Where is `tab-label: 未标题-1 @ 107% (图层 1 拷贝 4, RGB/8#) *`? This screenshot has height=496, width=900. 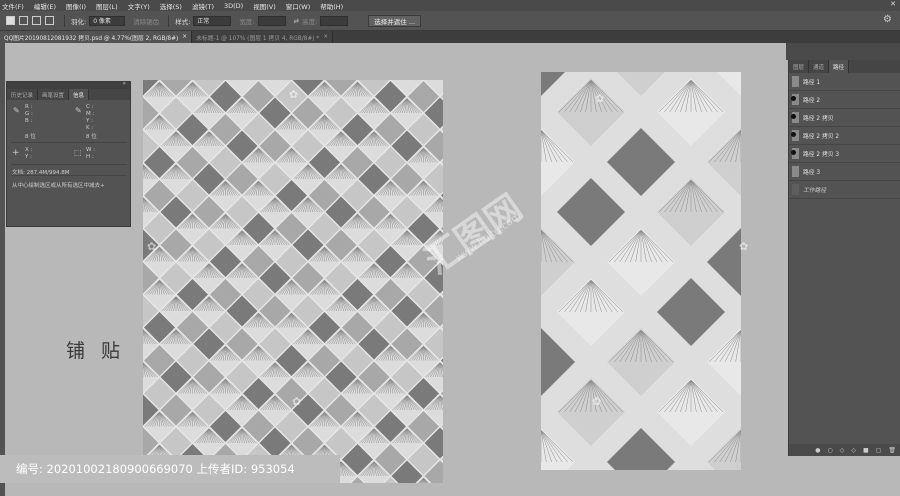
tab-label: 未标题-1 @ 107% (图层 1 拷贝 4, RGB/8#) * is located at coordinates (258, 38).